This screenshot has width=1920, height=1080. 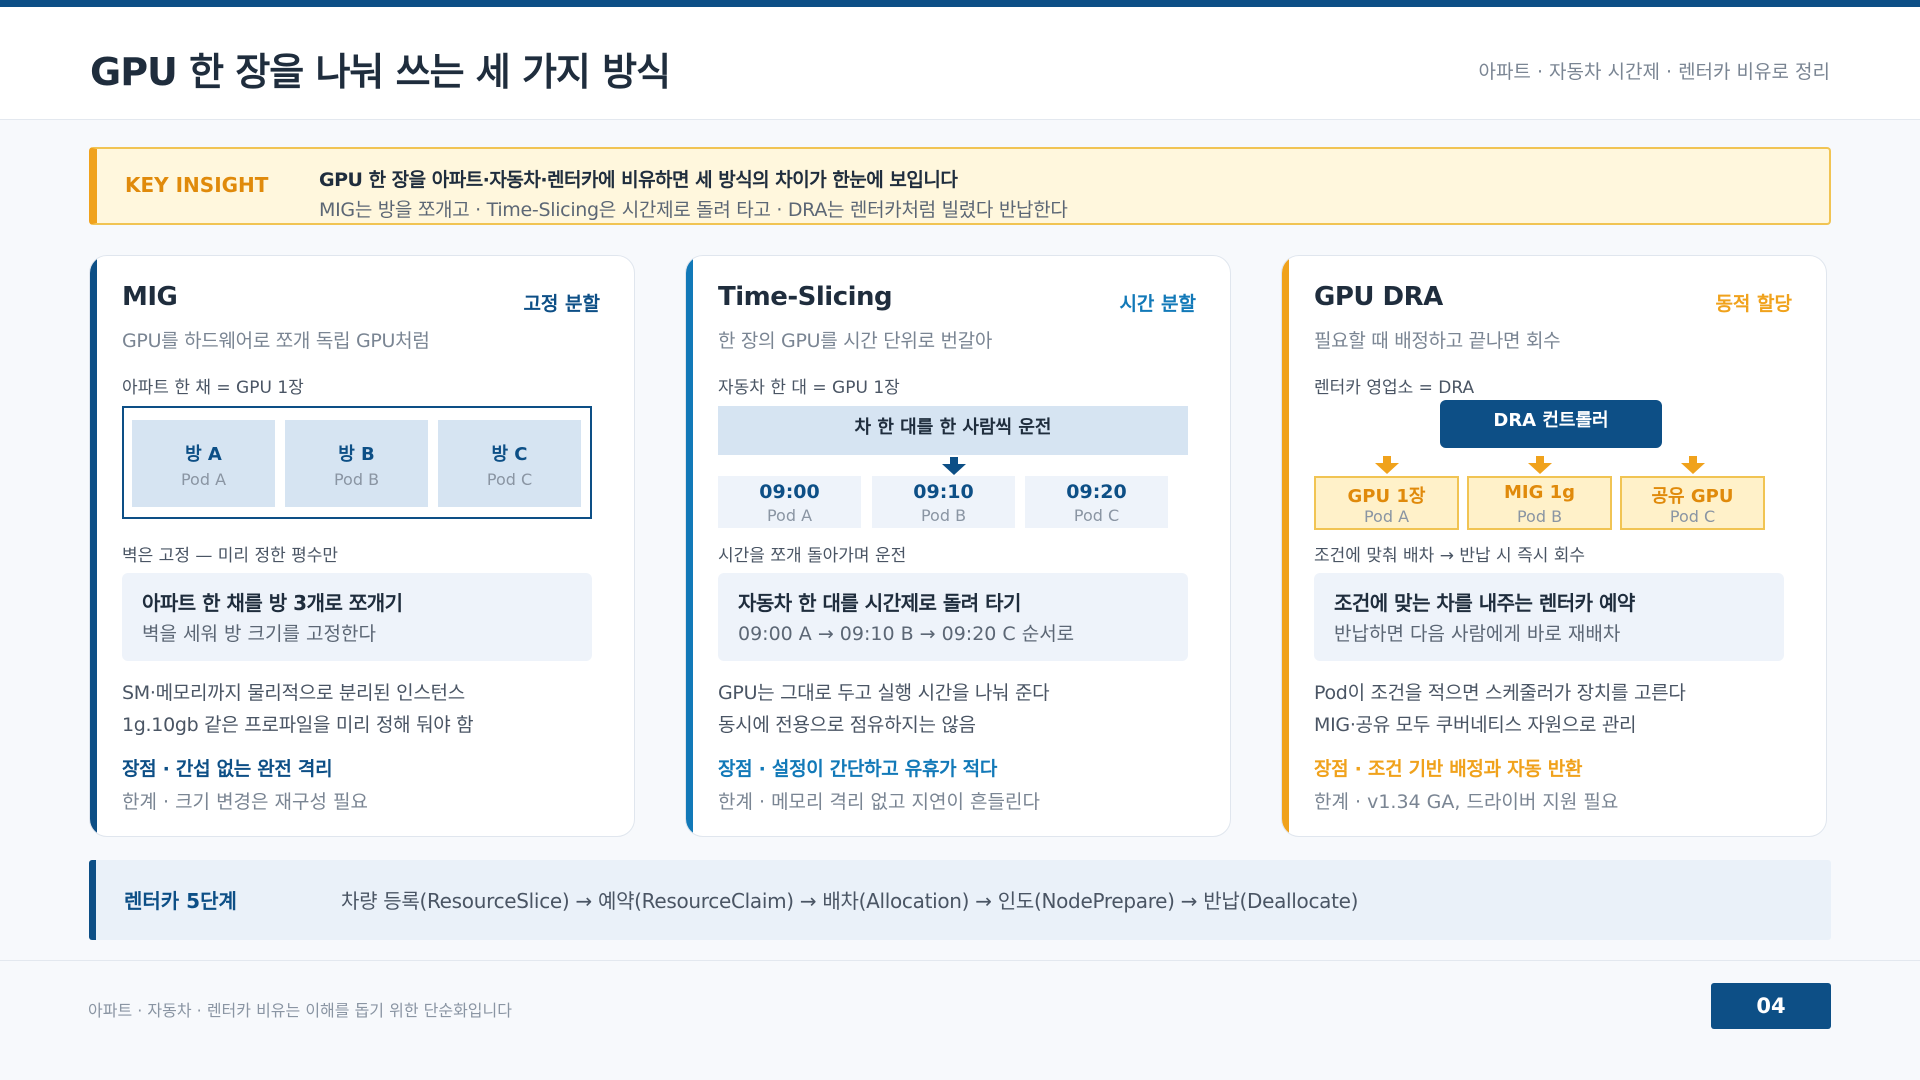 I want to click on room-name: 방 B, so click(x=356, y=454).